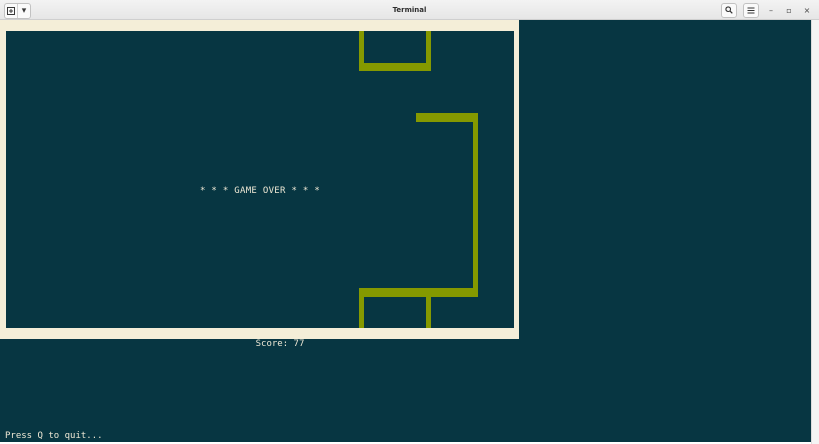 This screenshot has height=444, width=819. What do you see at coordinates (789, 10) in the screenshot?
I see `maximize-button: ▫` at bounding box center [789, 10].